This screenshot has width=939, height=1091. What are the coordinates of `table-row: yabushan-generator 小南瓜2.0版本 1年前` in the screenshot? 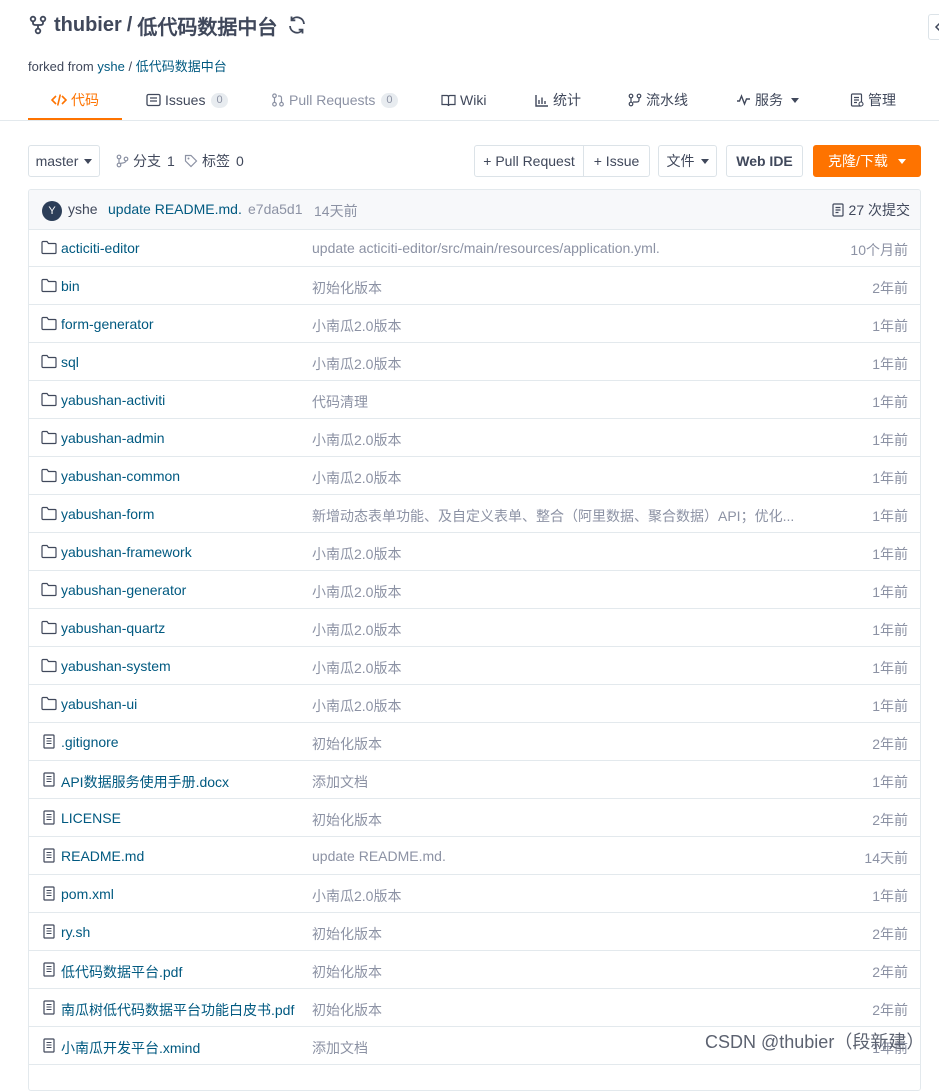 It's located at (474, 590).